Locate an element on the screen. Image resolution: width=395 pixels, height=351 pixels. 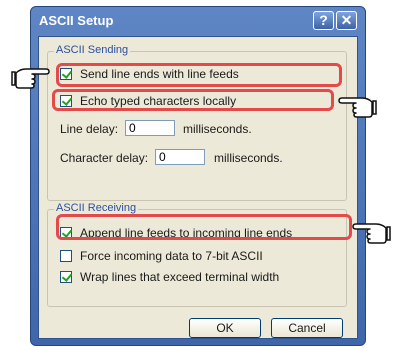
close-icon: ✕ is located at coordinates (346, 20).